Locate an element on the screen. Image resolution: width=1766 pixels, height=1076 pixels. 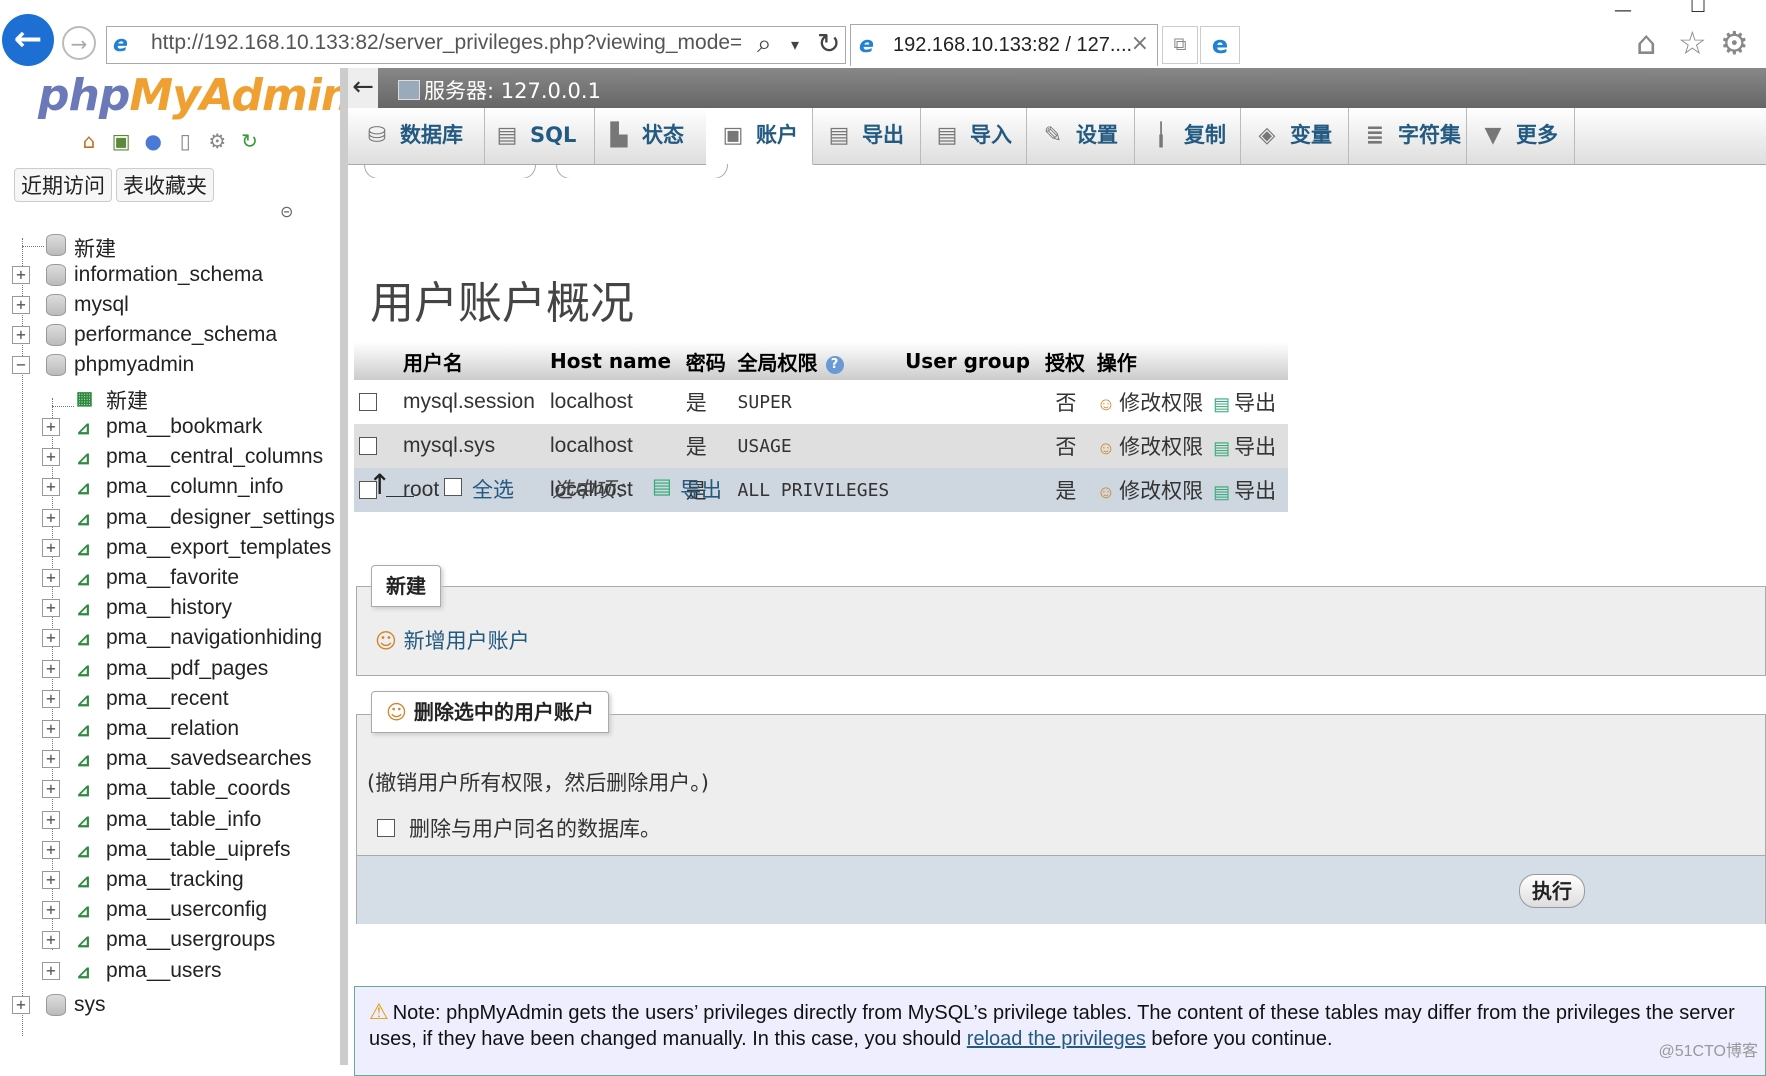
col-grant: 授权 is located at coordinates (1065, 361).